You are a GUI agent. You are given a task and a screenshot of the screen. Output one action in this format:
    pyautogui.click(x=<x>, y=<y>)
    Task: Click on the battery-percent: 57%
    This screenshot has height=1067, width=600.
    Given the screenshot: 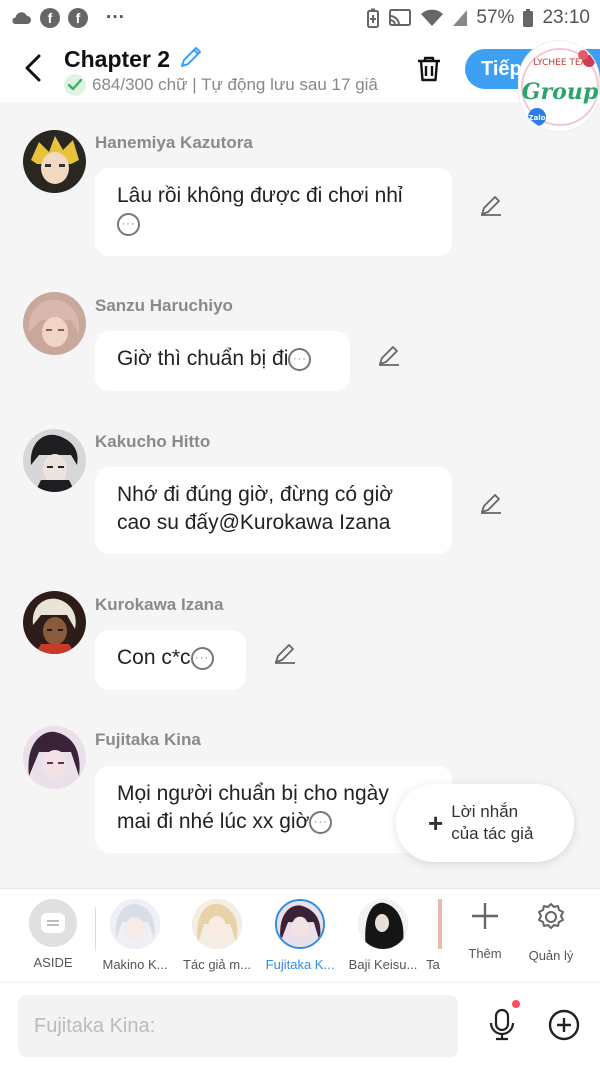 What is the action you would take?
    pyautogui.click(x=495, y=17)
    